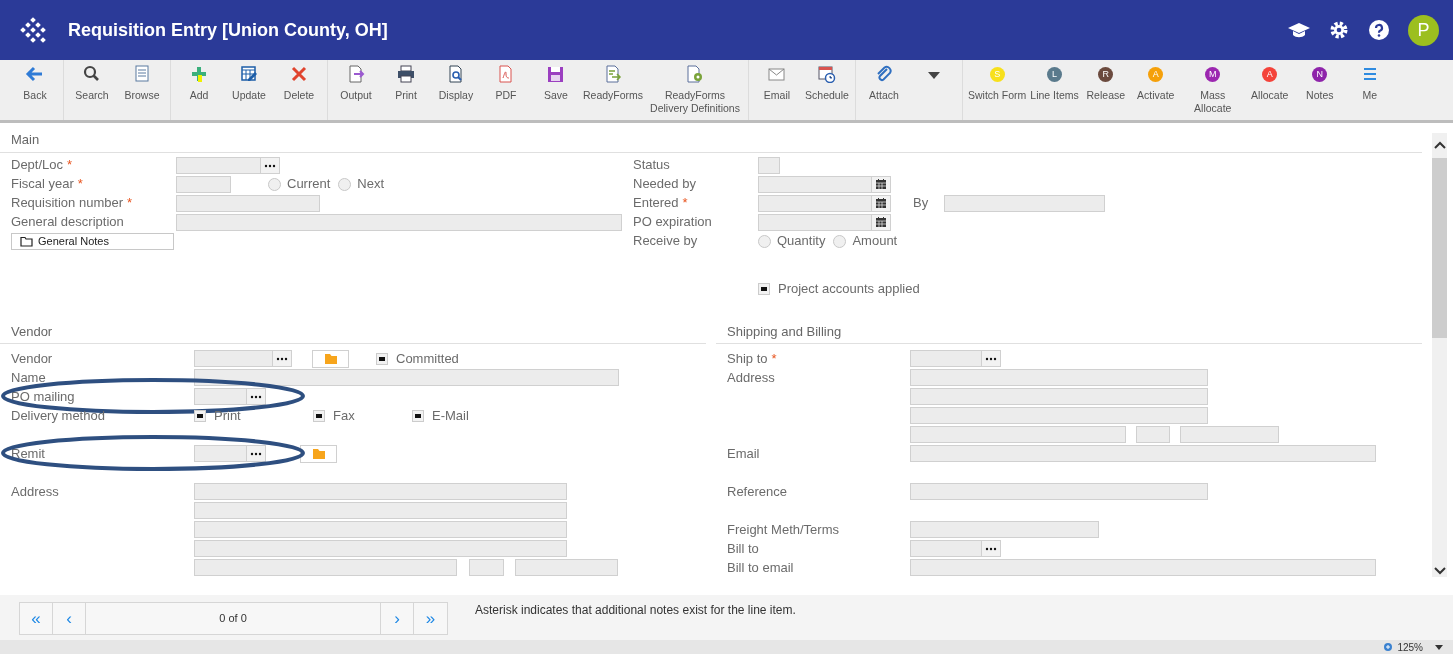 Image resolution: width=1453 pixels, height=654 pixels. What do you see at coordinates (747, 358) in the screenshot?
I see `field-label: Ship to` at bounding box center [747, 358].